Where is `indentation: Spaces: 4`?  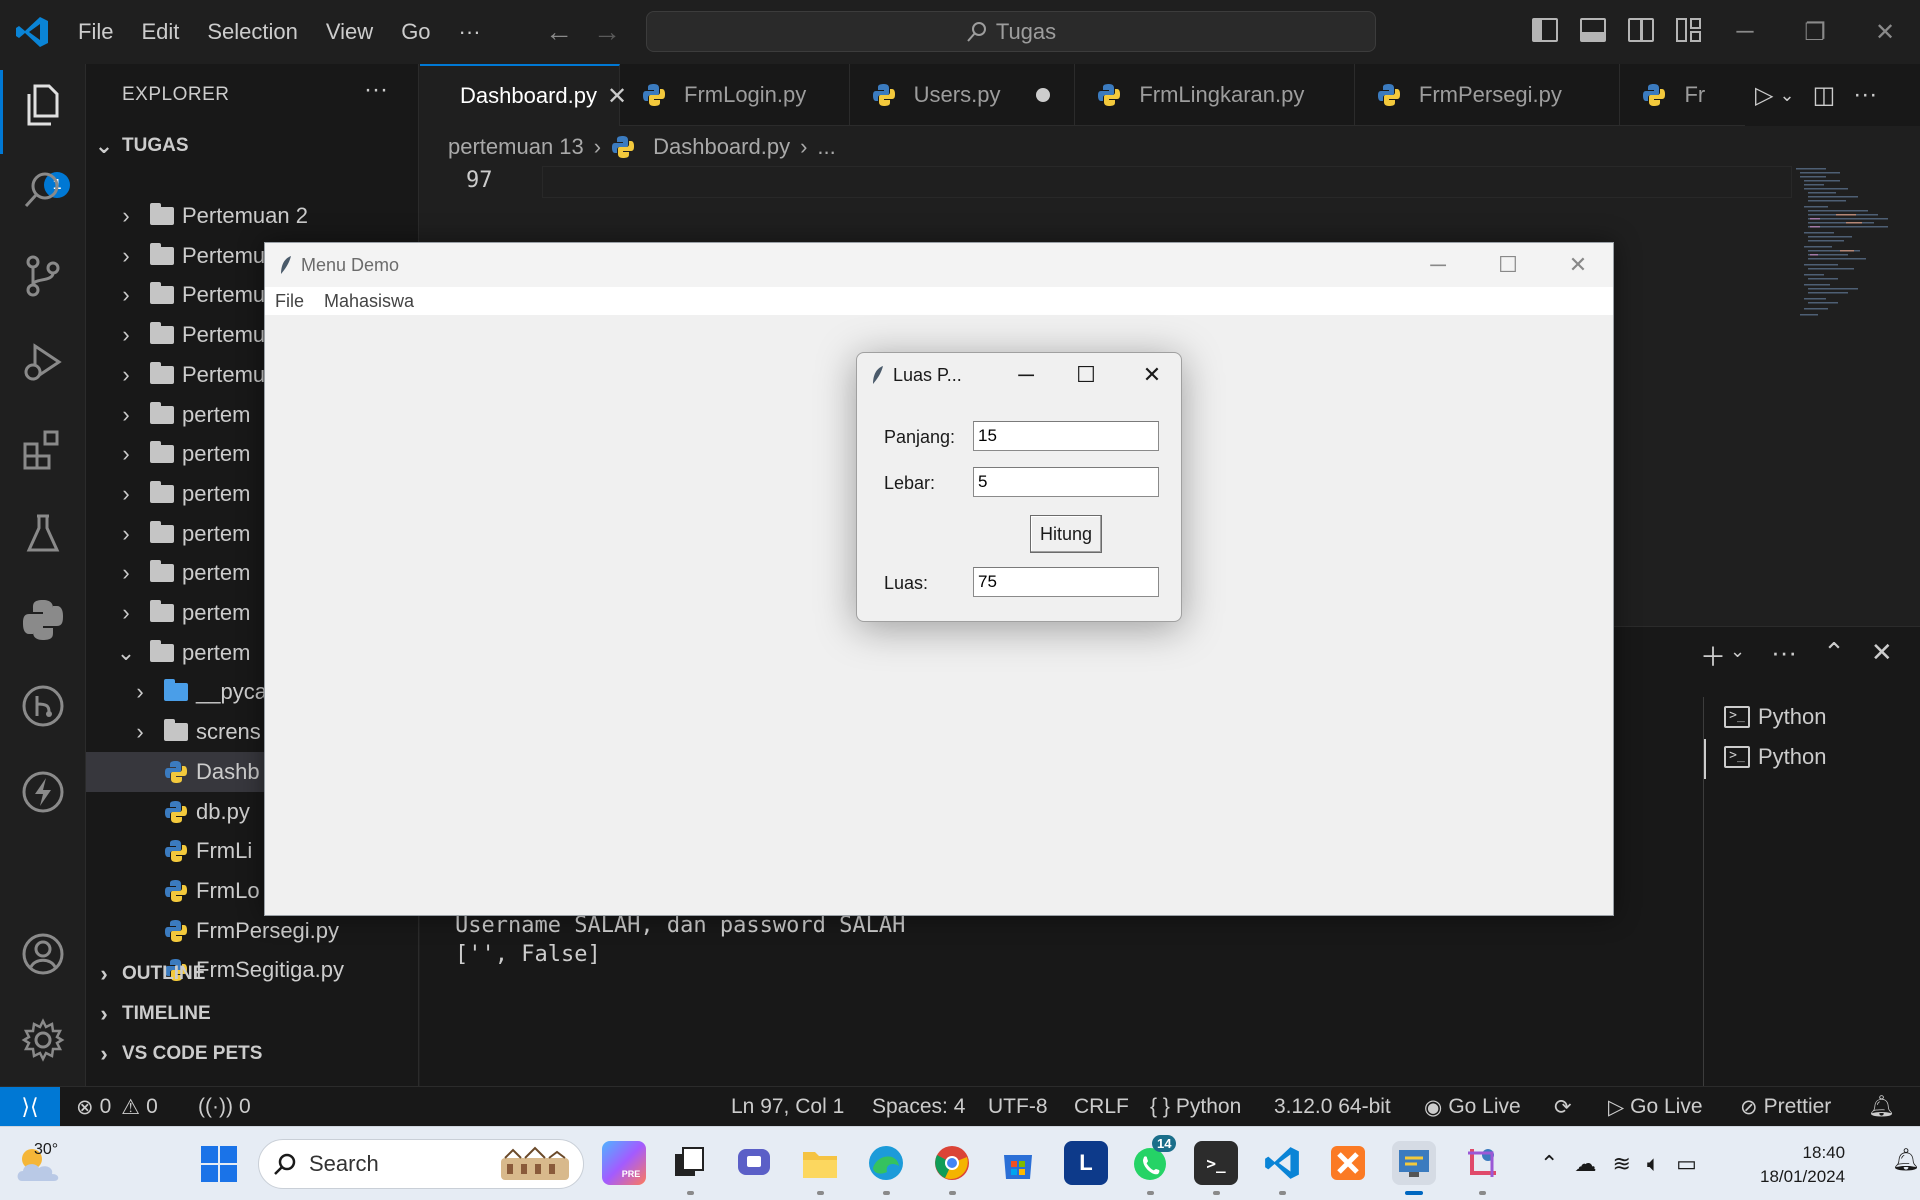
indentation: Spaces: 4 is located at coordinates (918, 1107).